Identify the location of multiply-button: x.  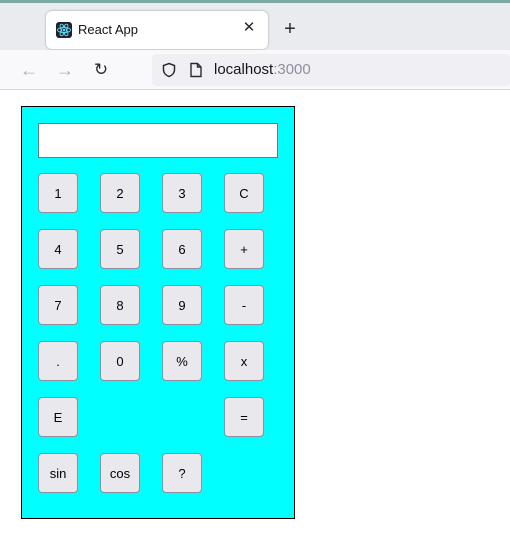
(244, 361).